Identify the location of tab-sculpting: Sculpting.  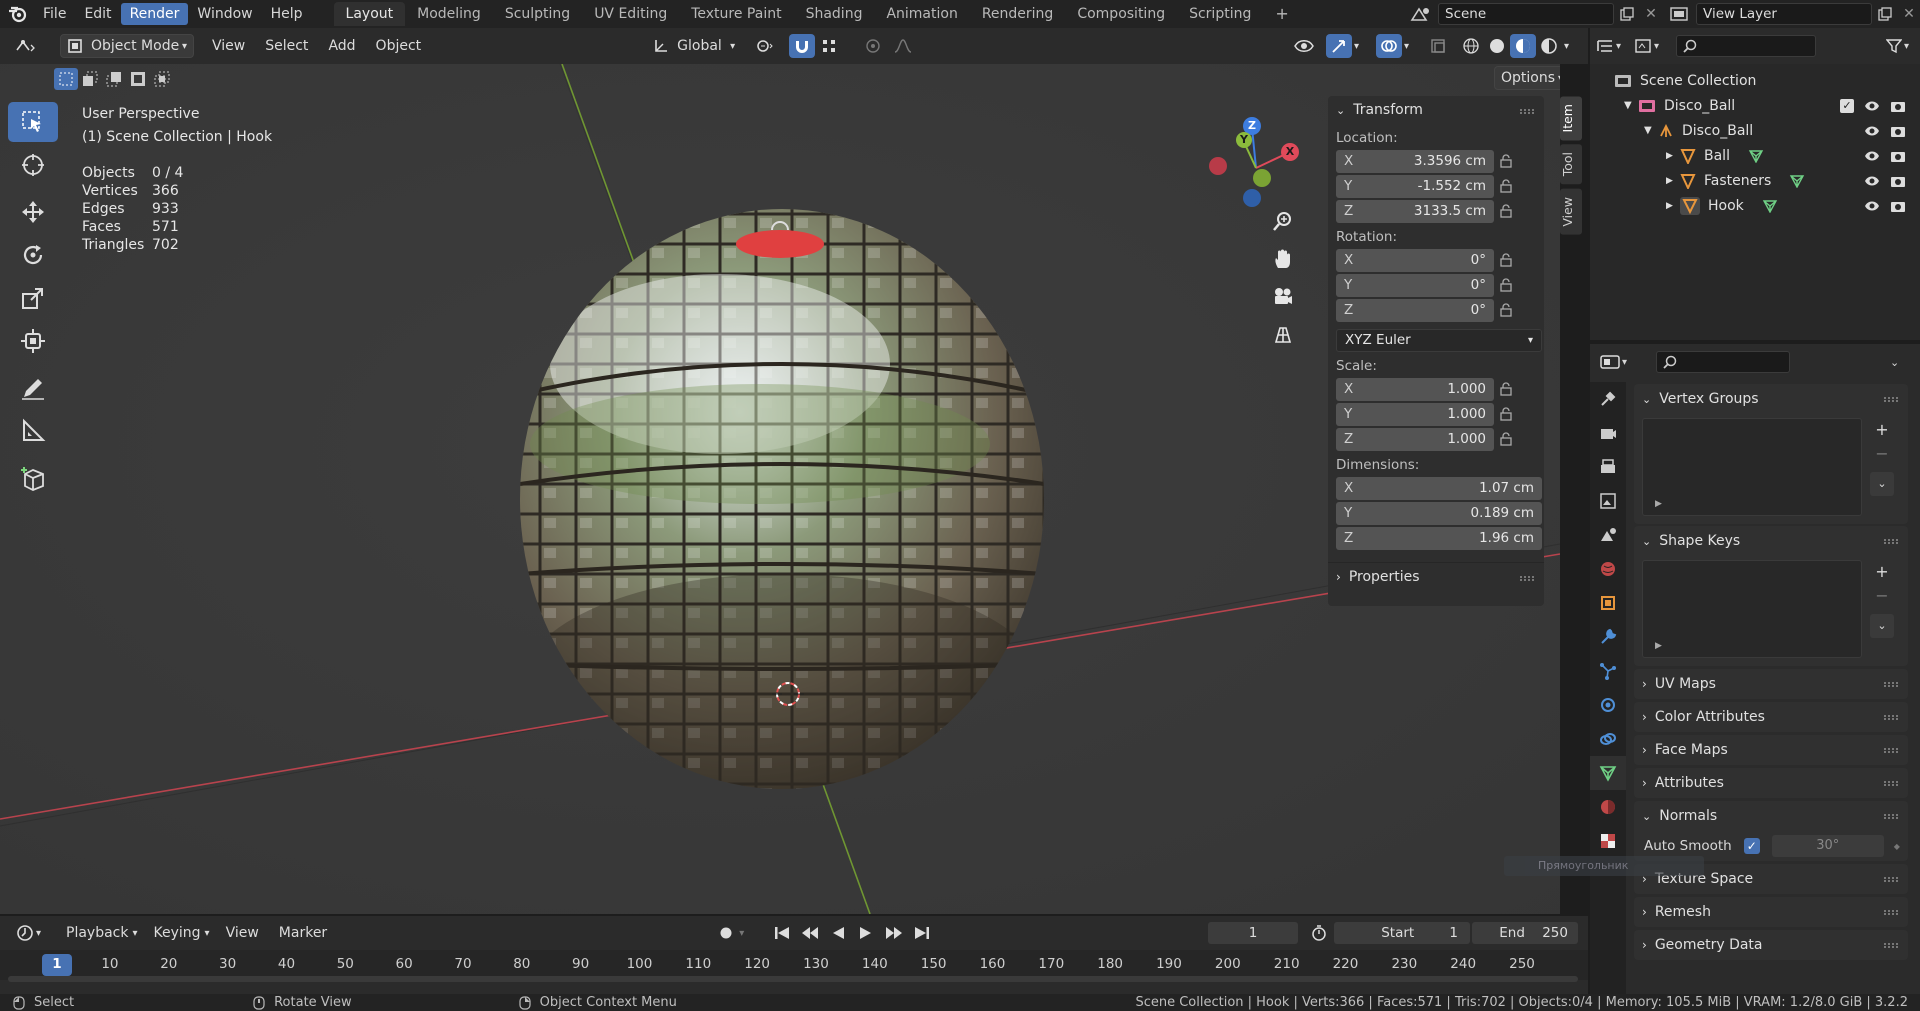
(537, 14).